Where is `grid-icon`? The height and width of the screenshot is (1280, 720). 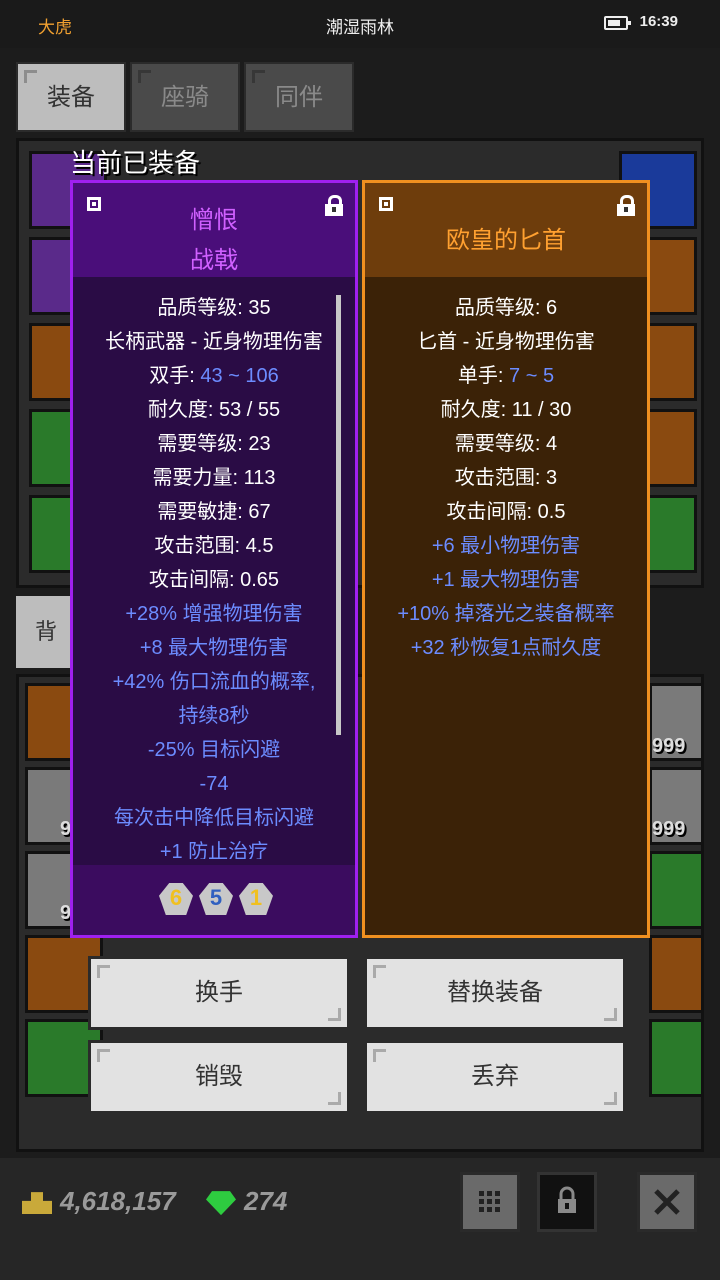 grid-icon is located at coordinates (489, 1201).